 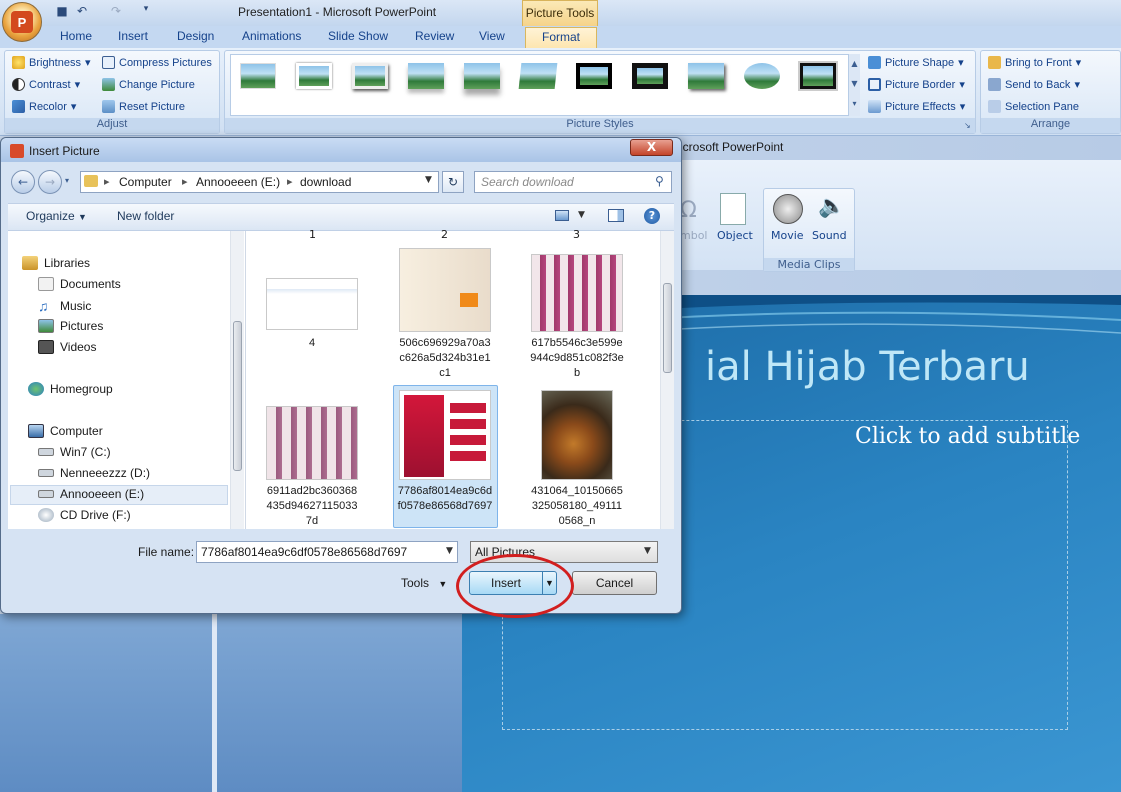 I want to click on nav-drive-e: Annooeeen (E:), so click(x=91, y=494).